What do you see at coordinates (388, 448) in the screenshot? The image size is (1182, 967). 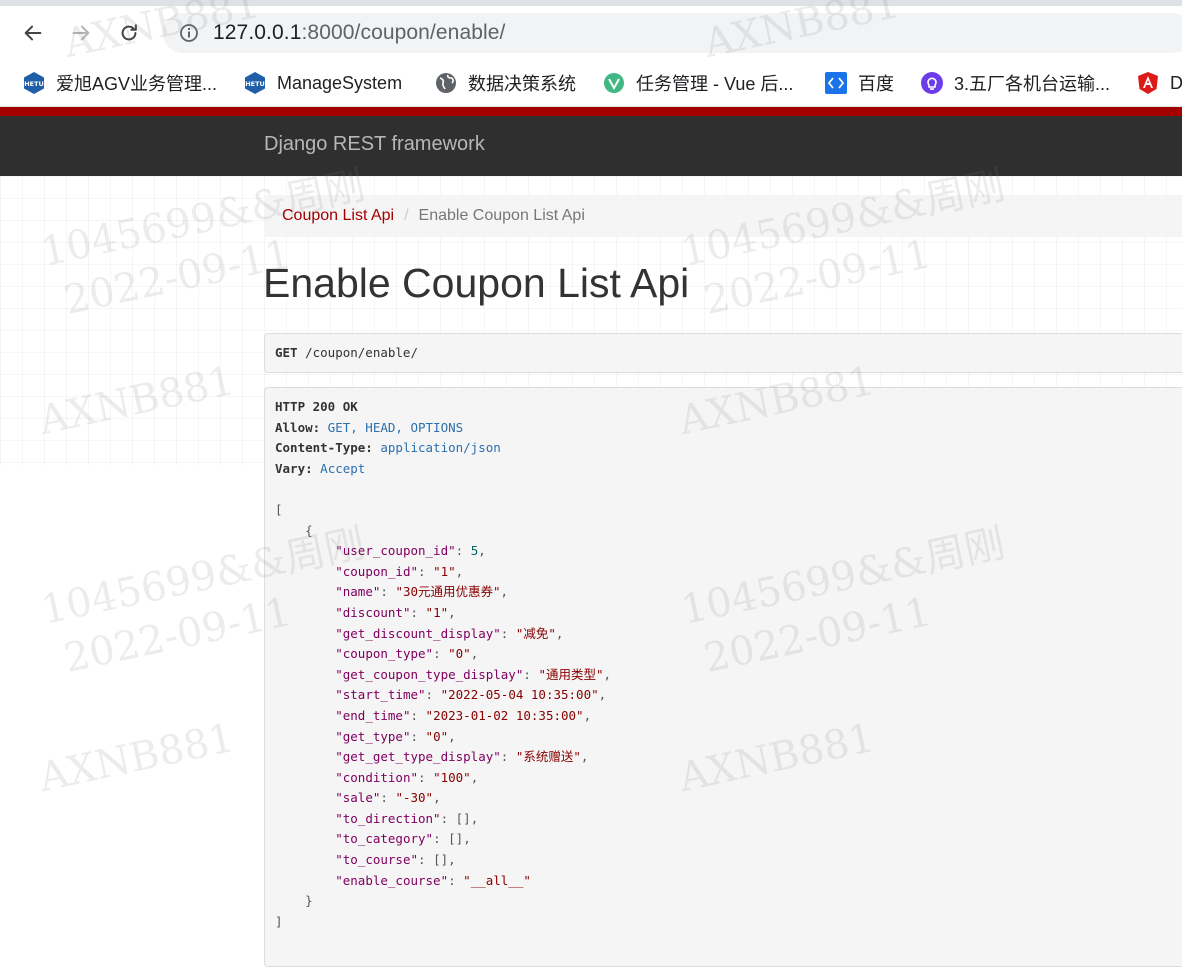 I see `header-content-type: Content-Type: application/json` at bounding box center [388, 448].